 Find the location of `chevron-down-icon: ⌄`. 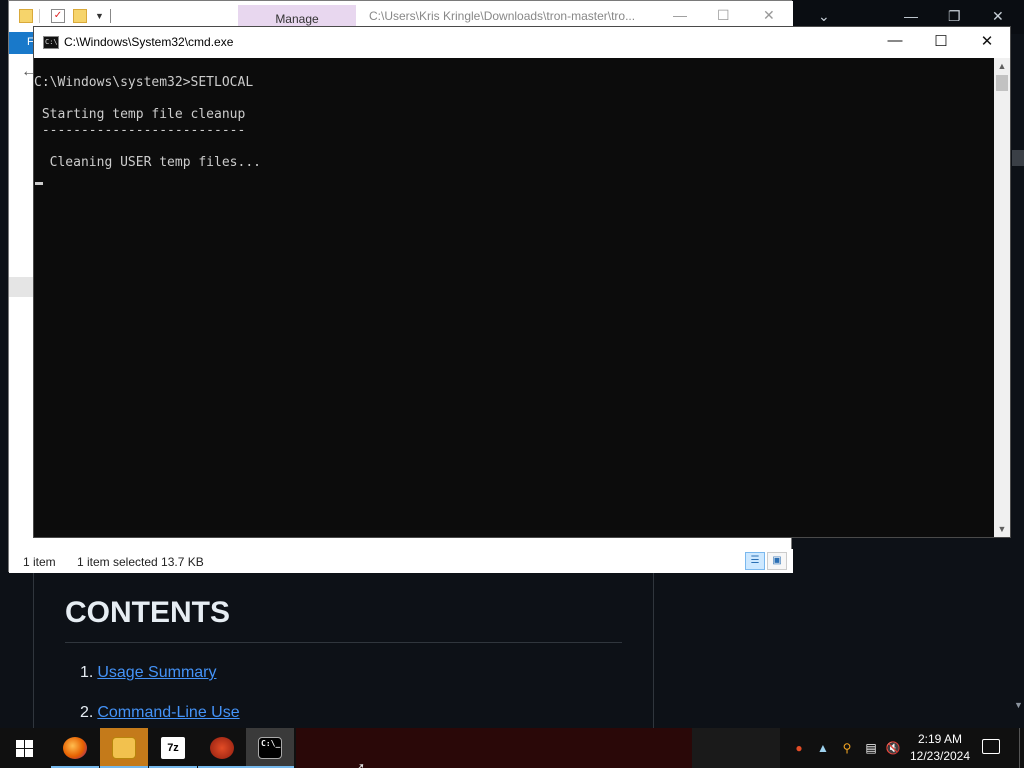

chevron-down-icon: ⌄ is located at coordinates (824, 16).